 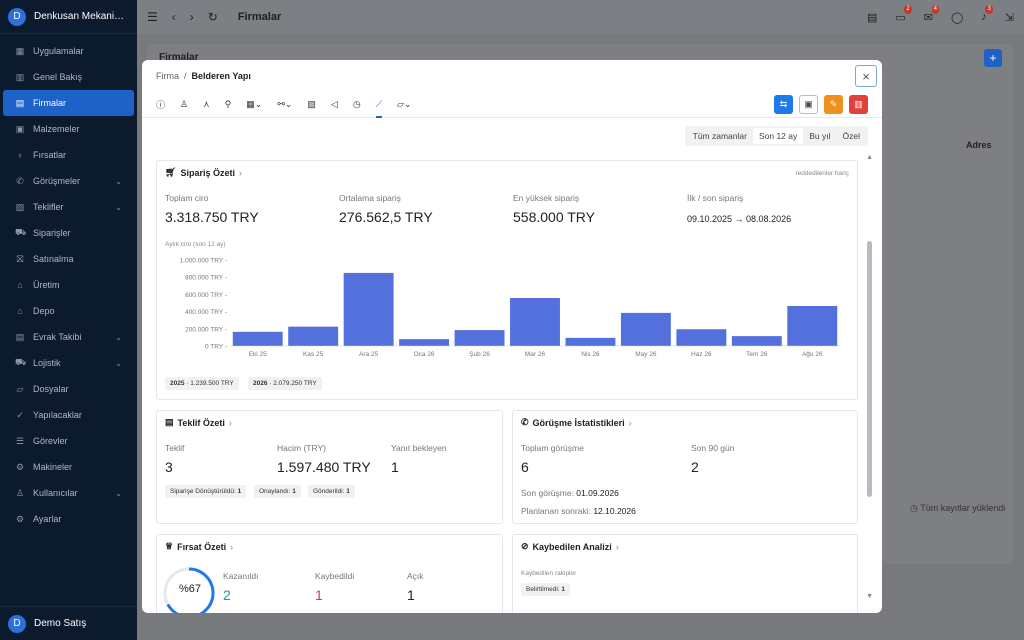 What do you see at coordinates (783, 104) in the screenshot?
I see `transfer-button: ⇆` at bounding box center [783, 104].